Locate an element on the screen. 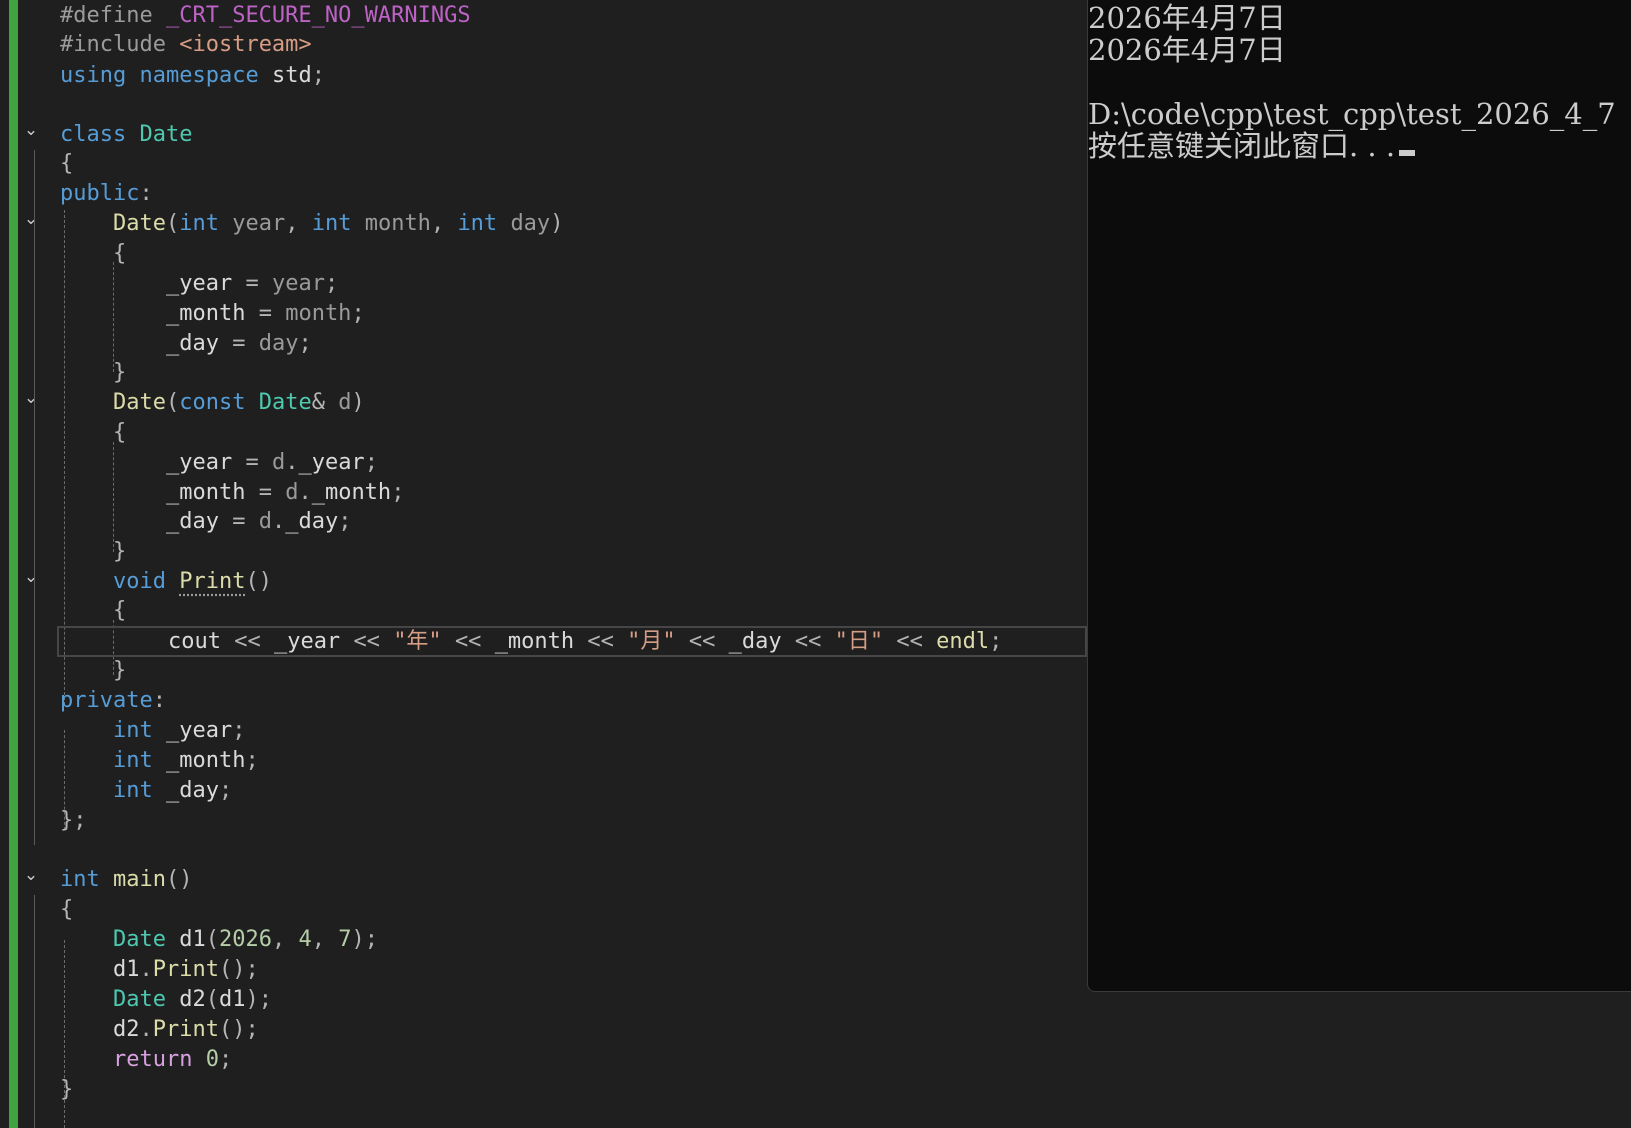 The image size is (1631, 1128). code-line: Date d1(2026, 4, 7); is located at coordinates (219, 939).